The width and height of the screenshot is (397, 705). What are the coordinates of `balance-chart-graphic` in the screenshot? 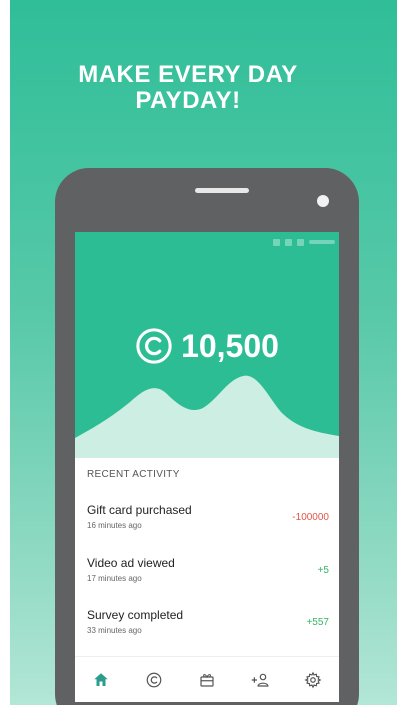 It's located at (207, 416).